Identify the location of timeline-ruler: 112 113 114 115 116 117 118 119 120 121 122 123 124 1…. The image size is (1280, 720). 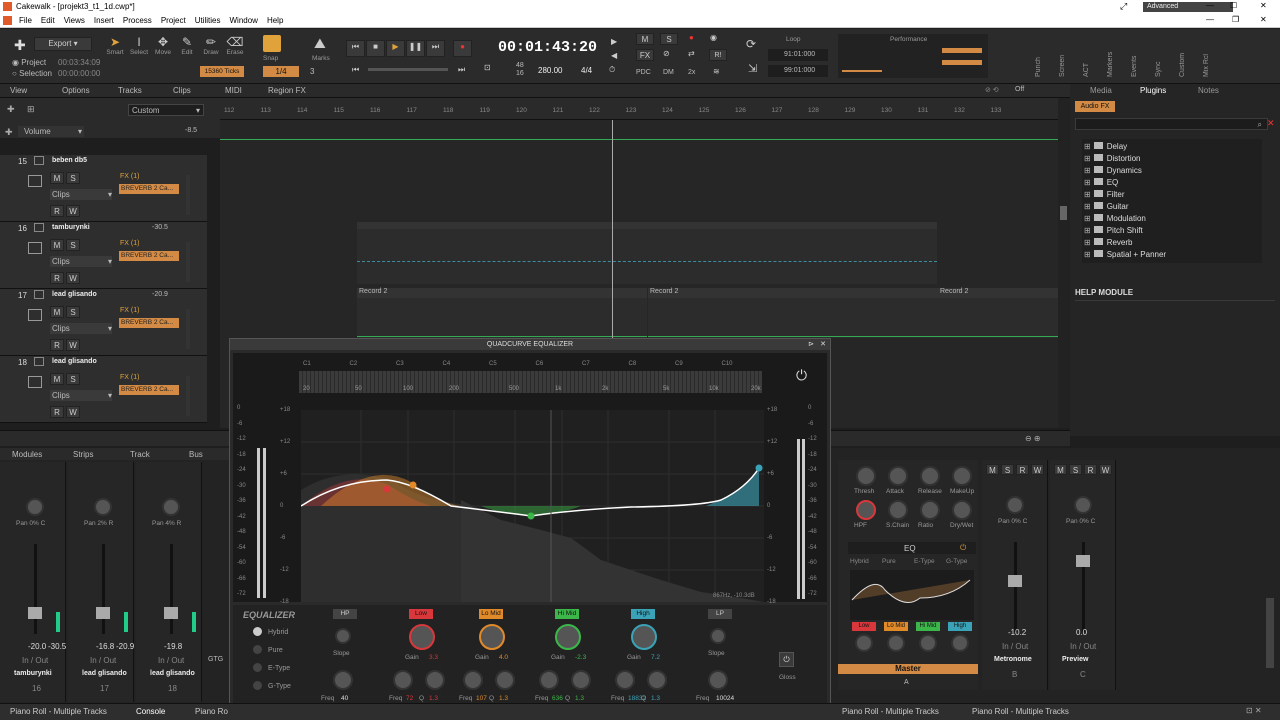
(639, 109).